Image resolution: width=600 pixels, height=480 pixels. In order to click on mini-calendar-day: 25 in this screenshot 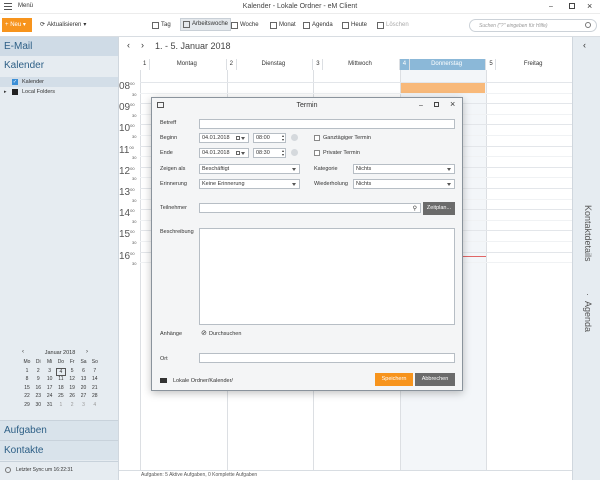, I will do `click(61, 396)`.